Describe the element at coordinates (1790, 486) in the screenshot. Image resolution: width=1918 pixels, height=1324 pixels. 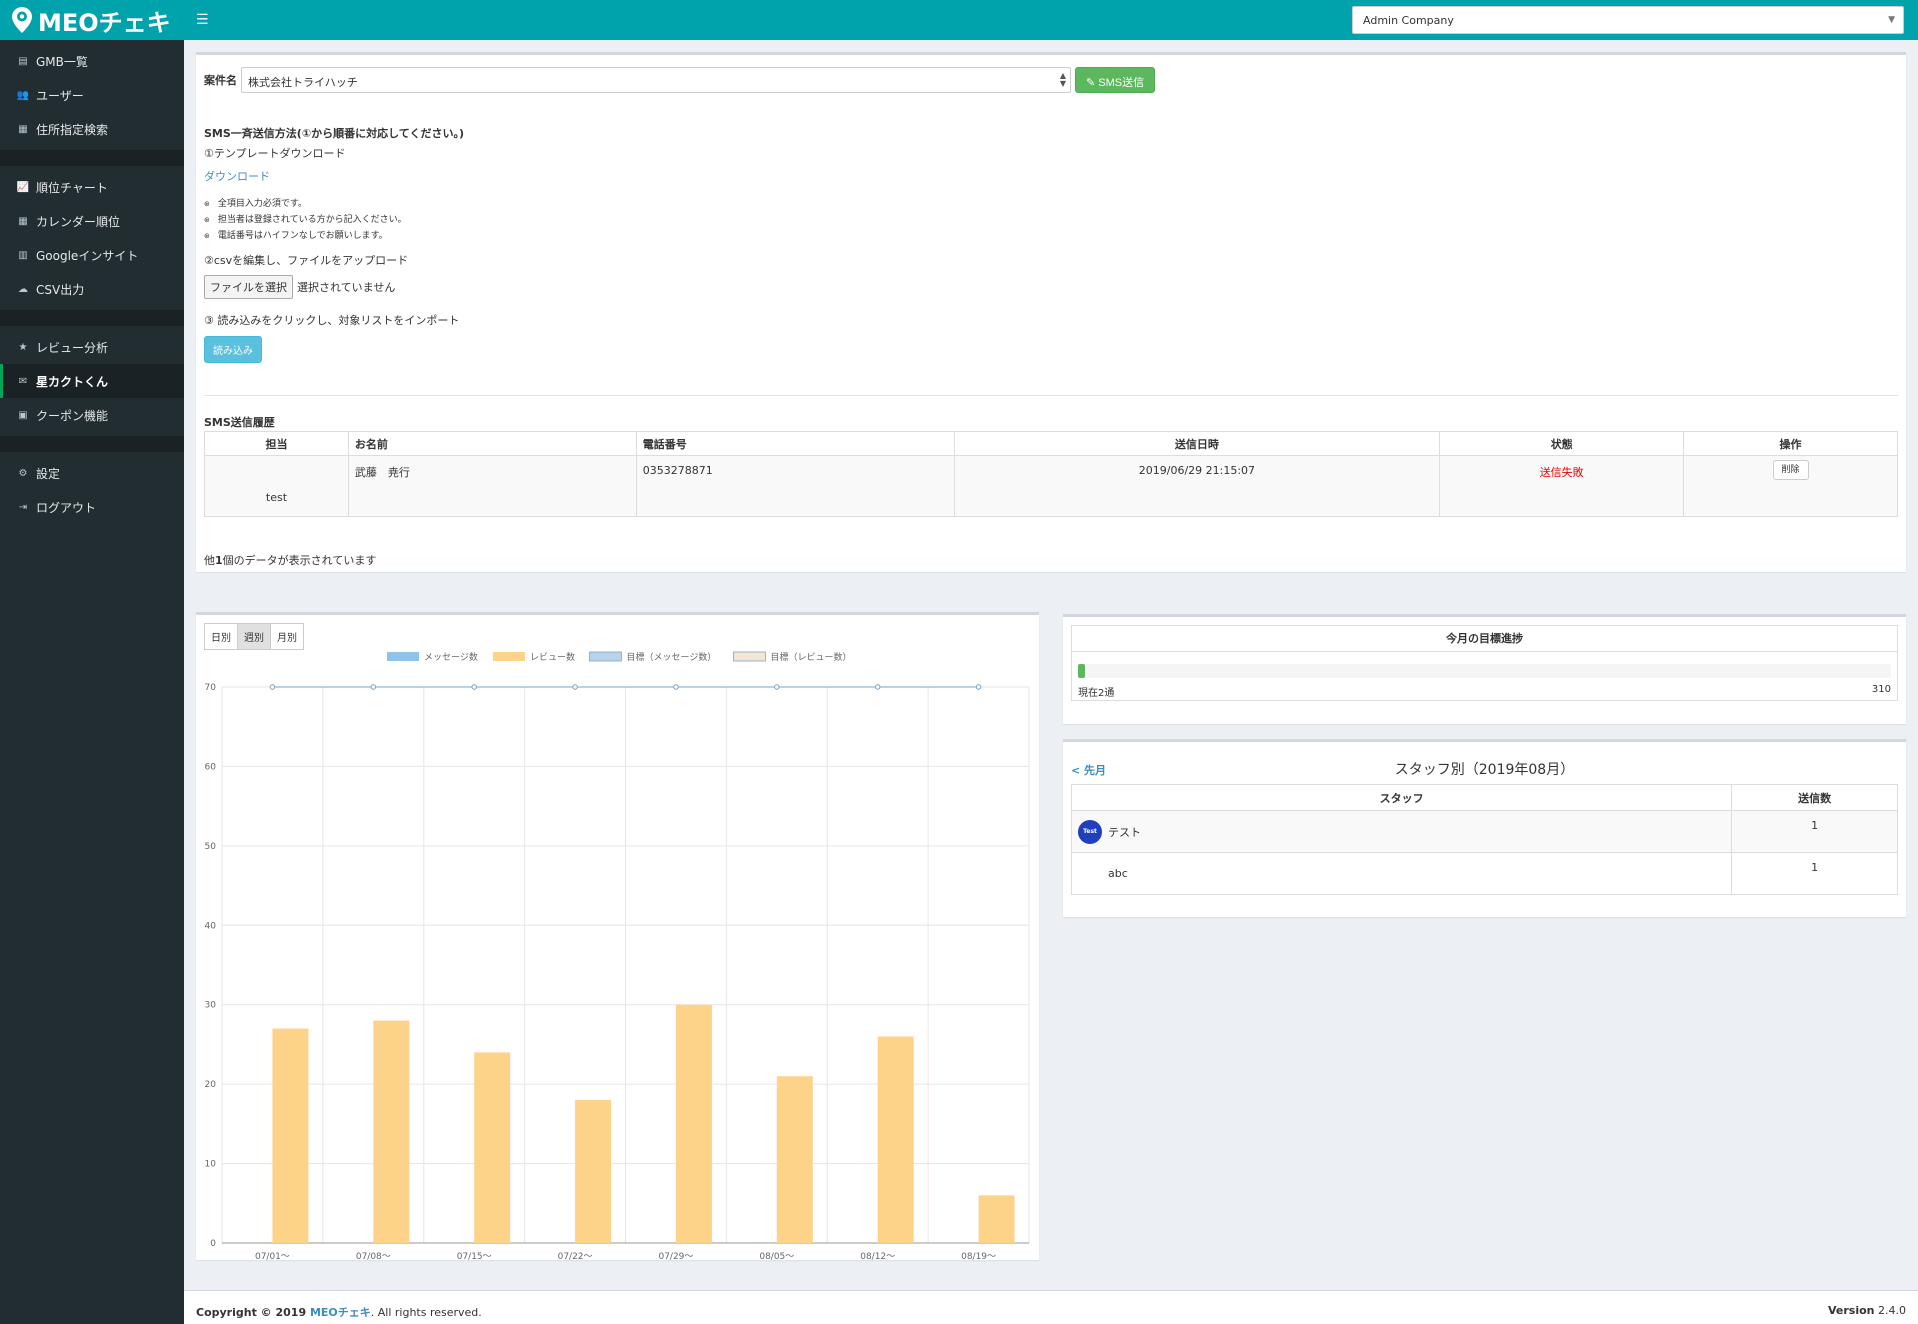
I see `cell-action: 削除` at that location.